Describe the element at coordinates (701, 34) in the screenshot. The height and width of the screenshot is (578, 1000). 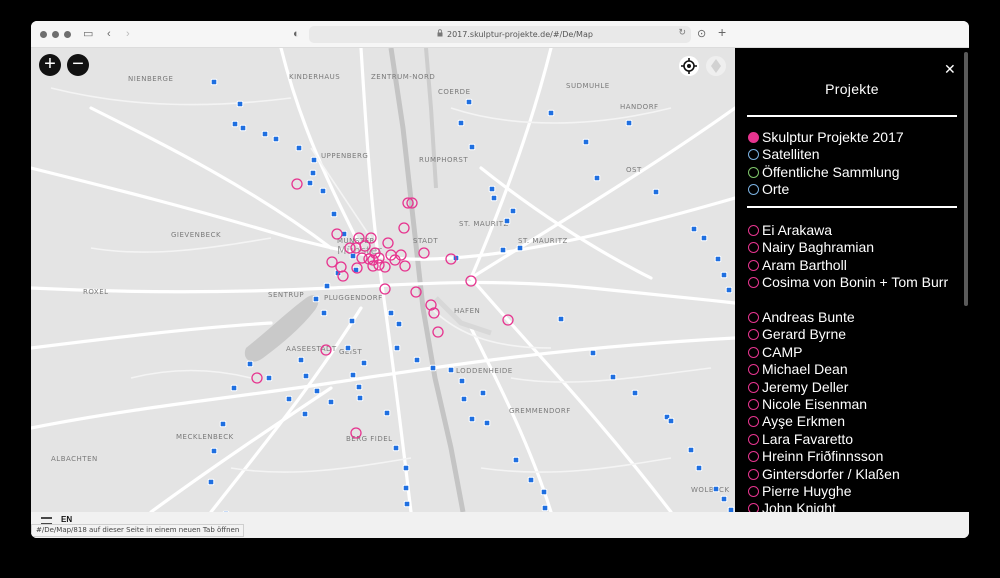
I see `download-icon: ⊙` at that location.